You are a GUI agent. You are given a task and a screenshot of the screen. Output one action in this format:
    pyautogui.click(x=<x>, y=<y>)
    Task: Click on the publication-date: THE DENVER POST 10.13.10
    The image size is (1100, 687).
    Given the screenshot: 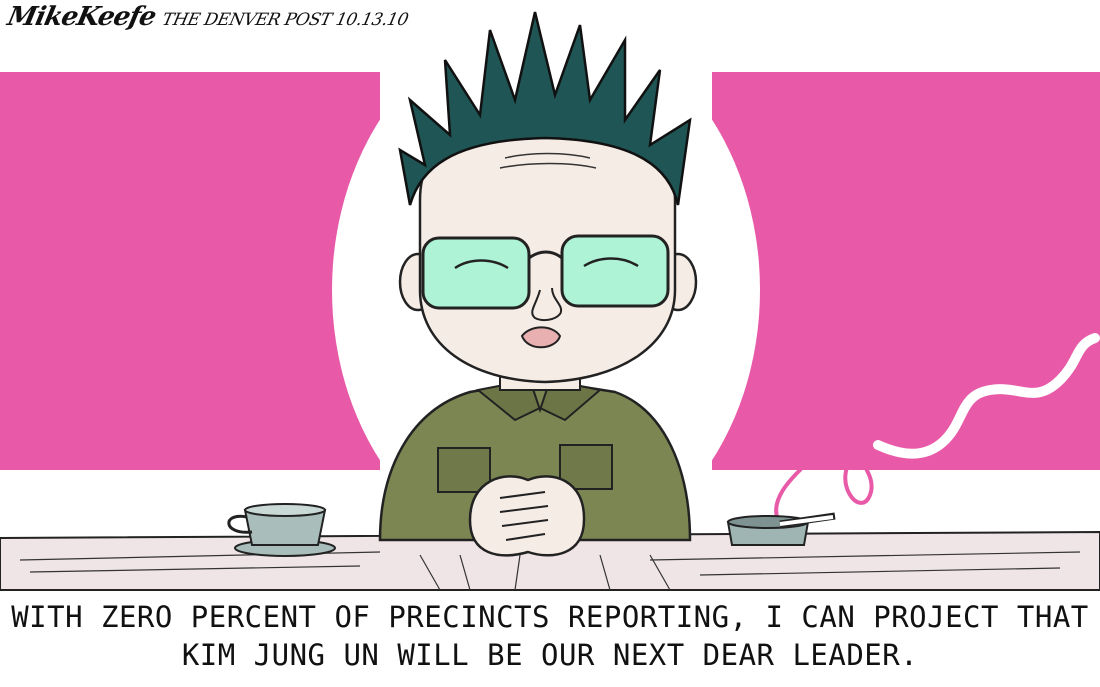 What is the action you would take?
    pyautogui.click(x=285, y=20)
    